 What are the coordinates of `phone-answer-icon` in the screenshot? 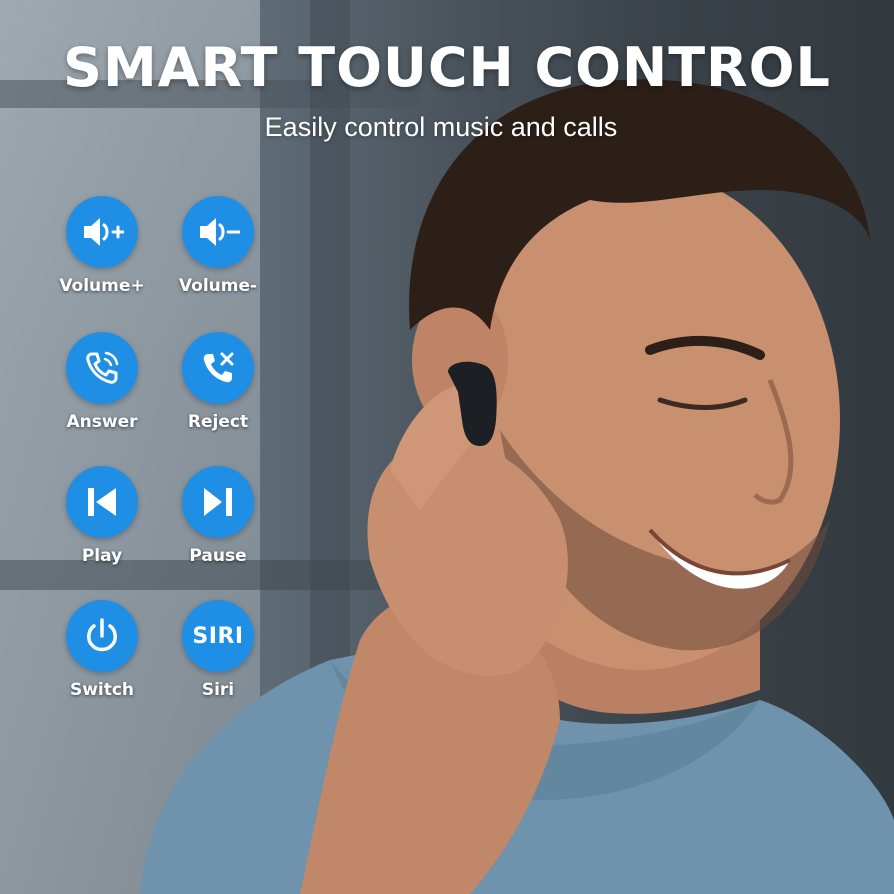 It's located at (102, 368).